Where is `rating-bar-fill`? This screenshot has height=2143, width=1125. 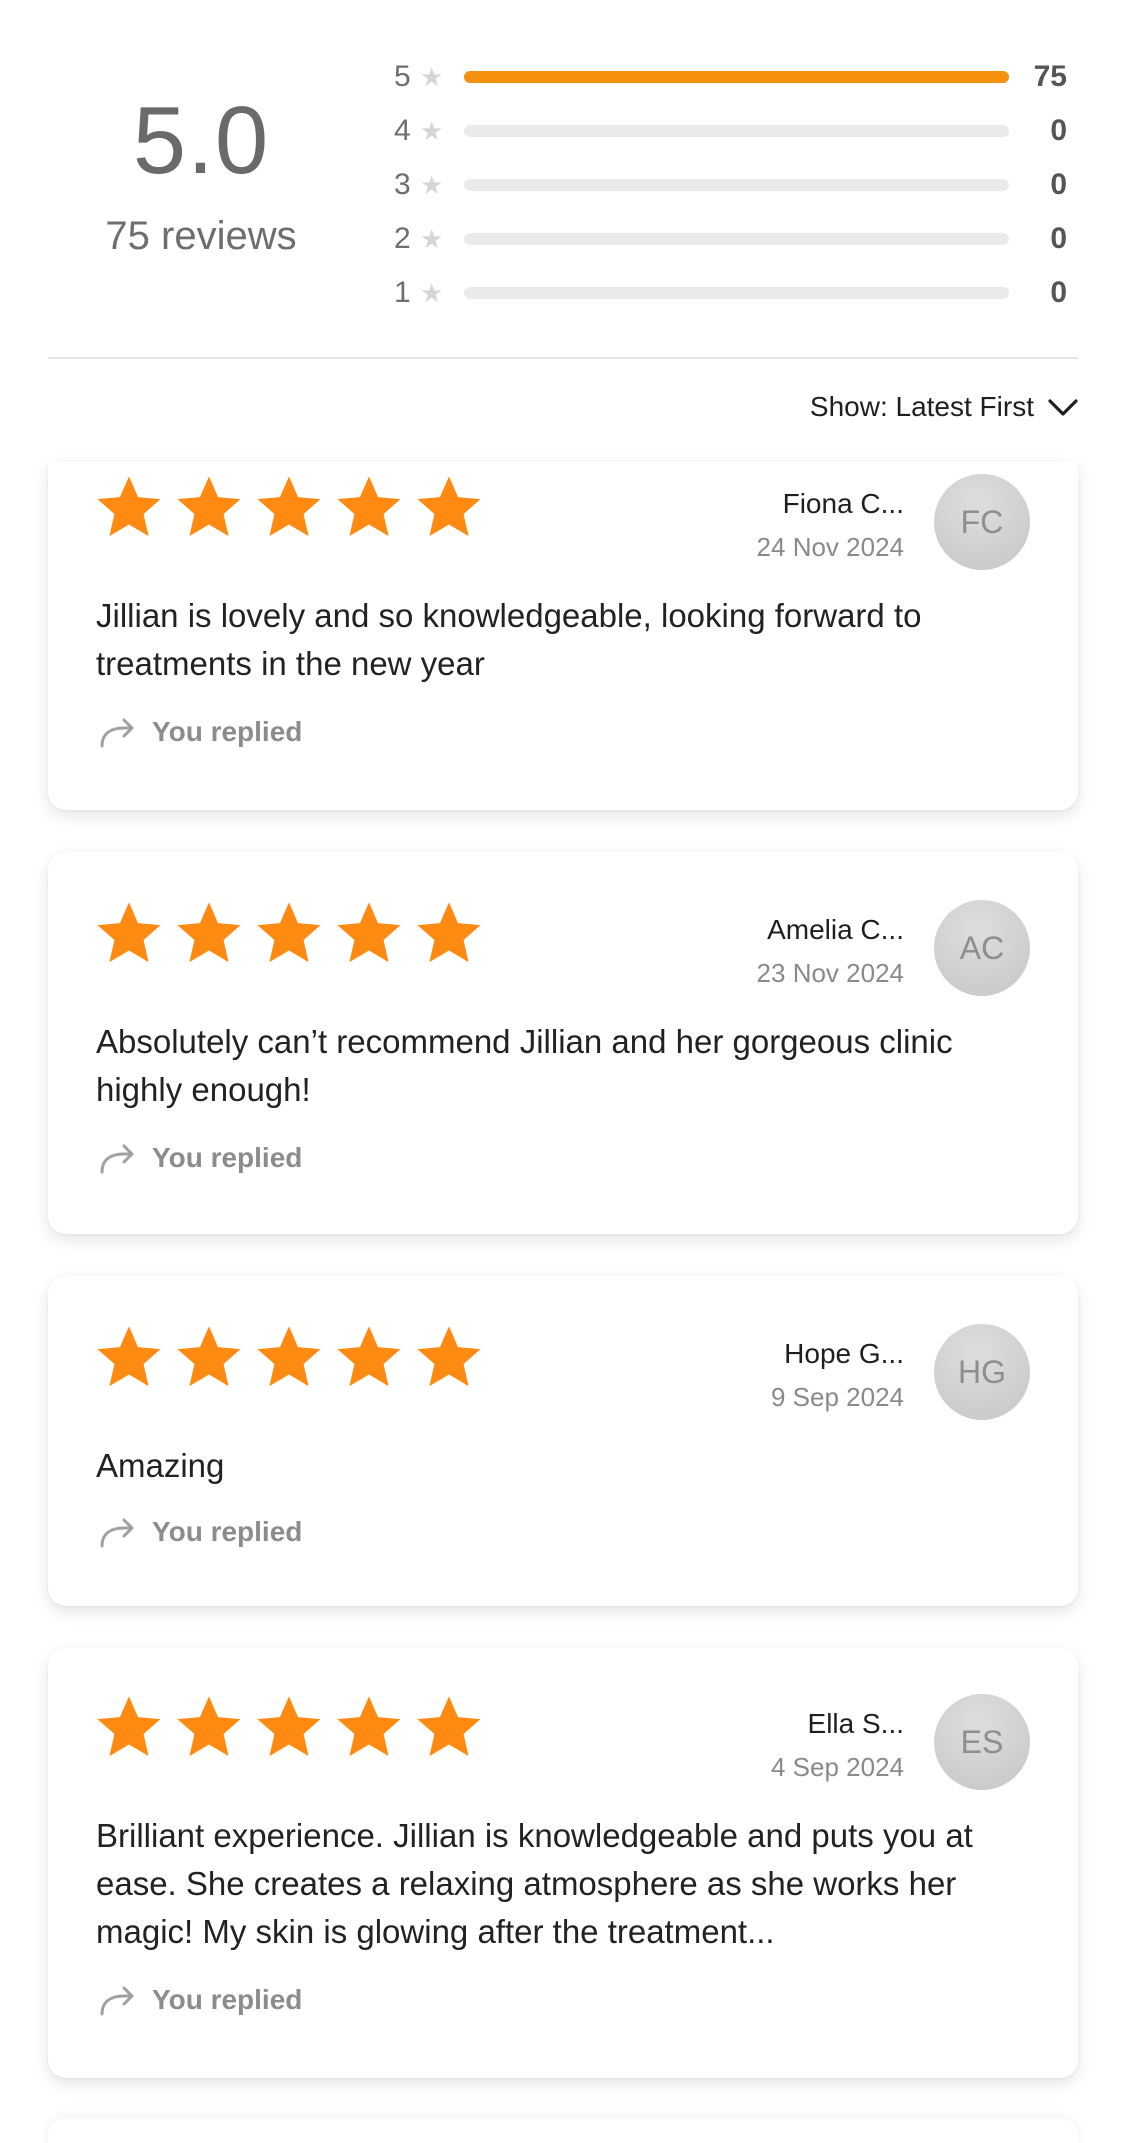 rating-bar-fill is located at coordinates (736, 77).